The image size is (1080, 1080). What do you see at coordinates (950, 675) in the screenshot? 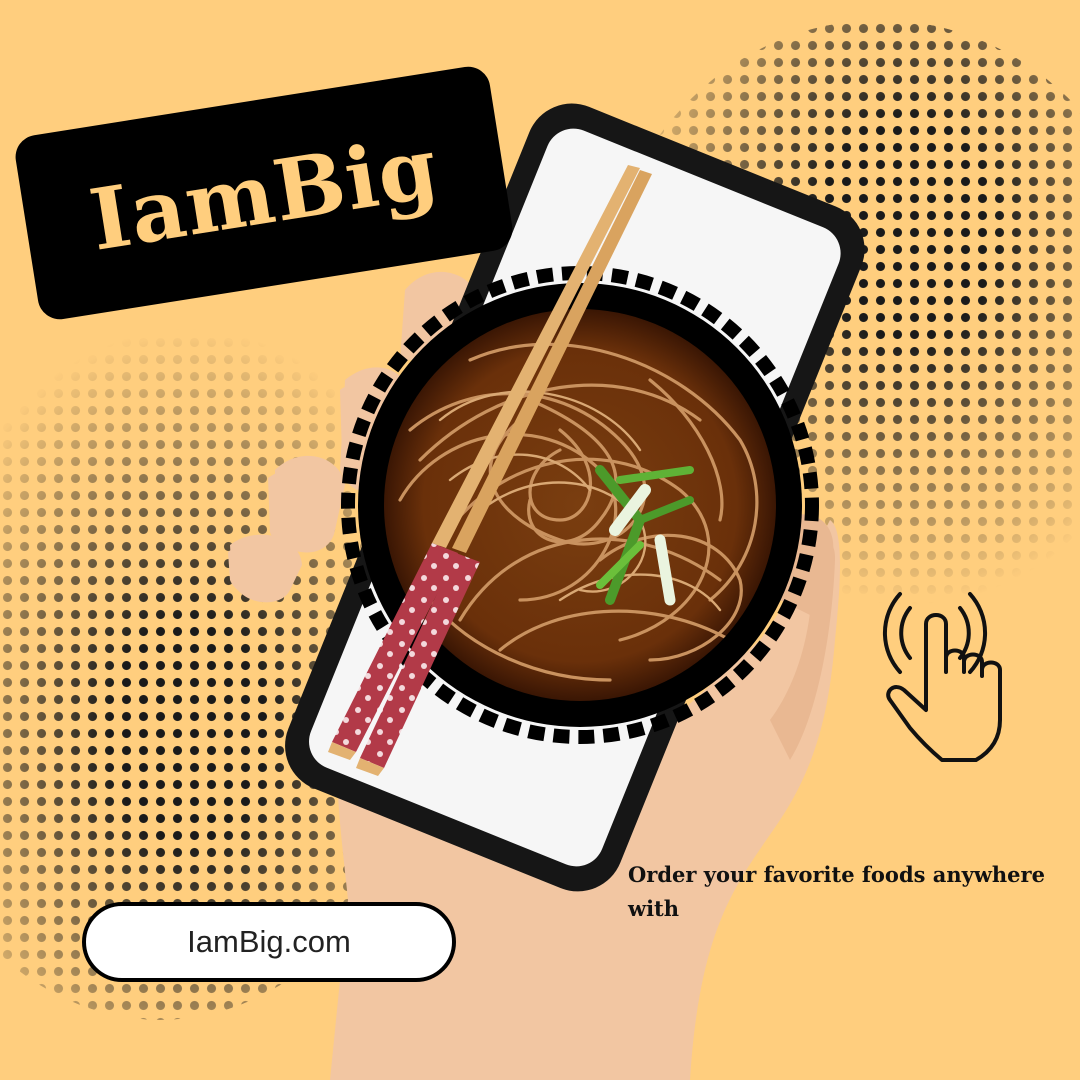
I see `tap-hand-icon` at bounding box center [950, 675].